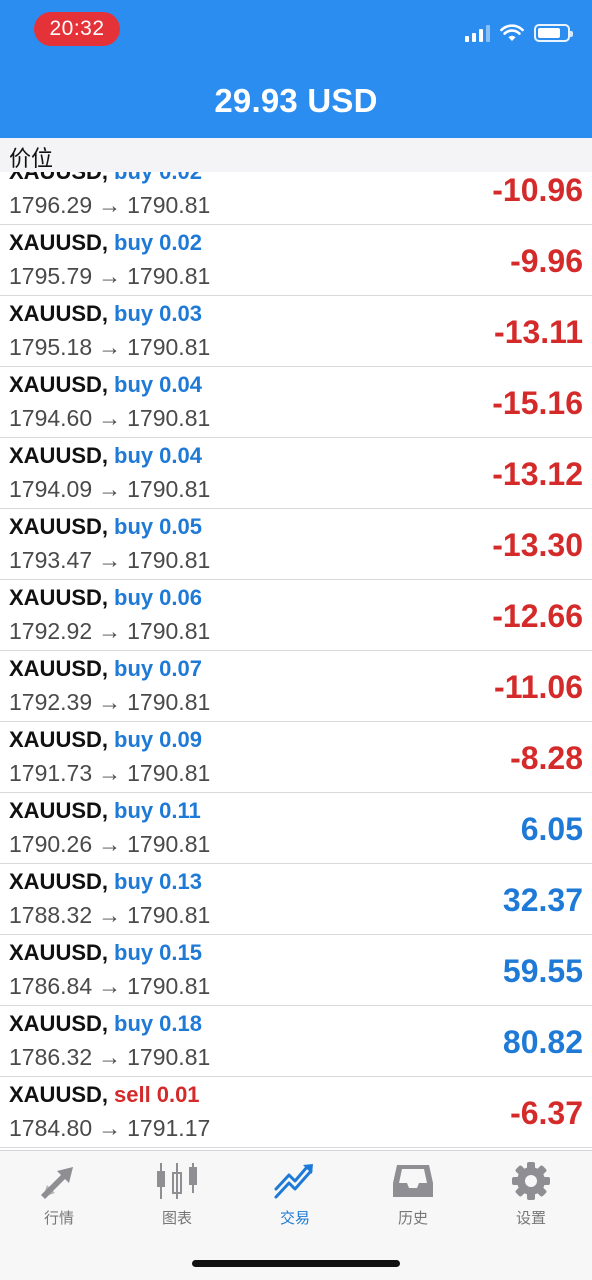 The width and height of the screenshot is (592, 1280). I want to click on position-row: XAUUSD, buy 0.03 1795.18 → 1790.81 -13.11, so click(296, 331).